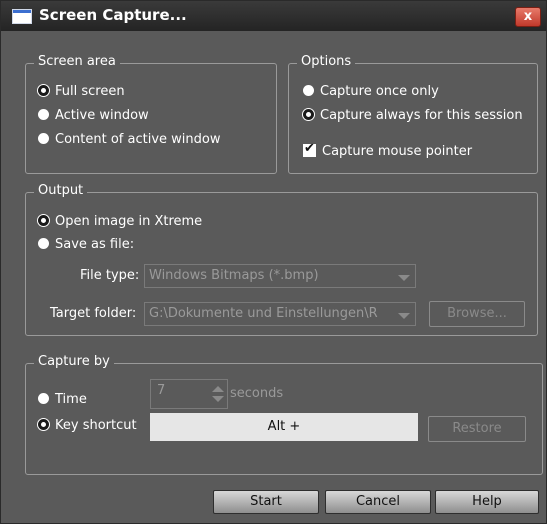 This screenshot has width=547, height=524. What do you see at coordinates (161, 390) in the screenshot?
I see `time-value: 7` at bounding box center [161, 390].